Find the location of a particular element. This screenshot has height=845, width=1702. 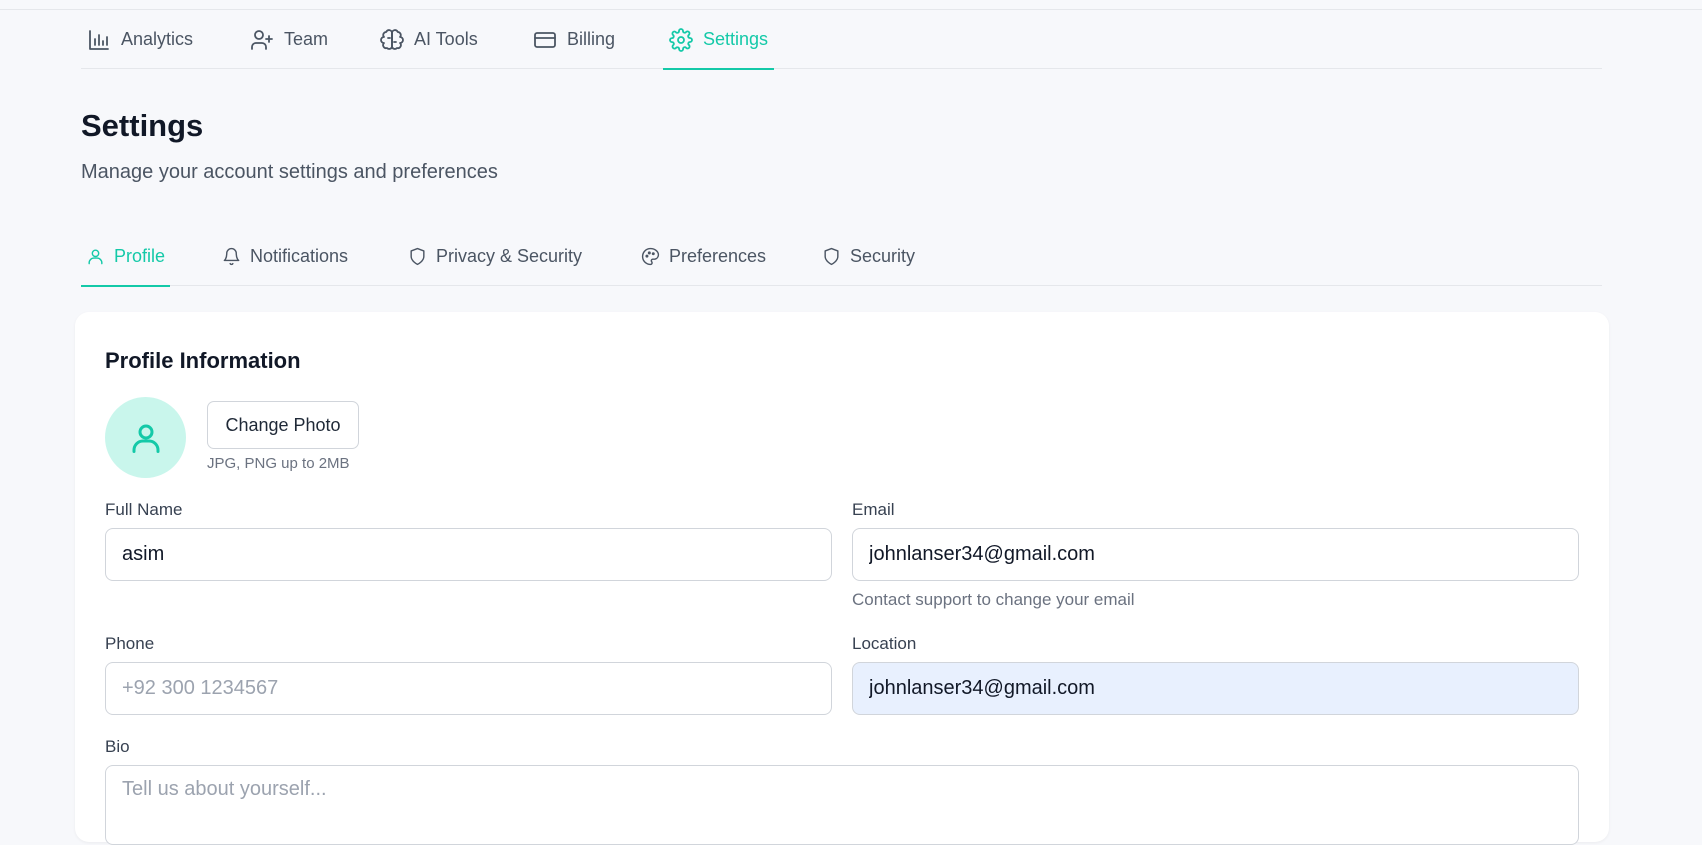

full-name-label: Full Name is located at coordinates (144, 509).